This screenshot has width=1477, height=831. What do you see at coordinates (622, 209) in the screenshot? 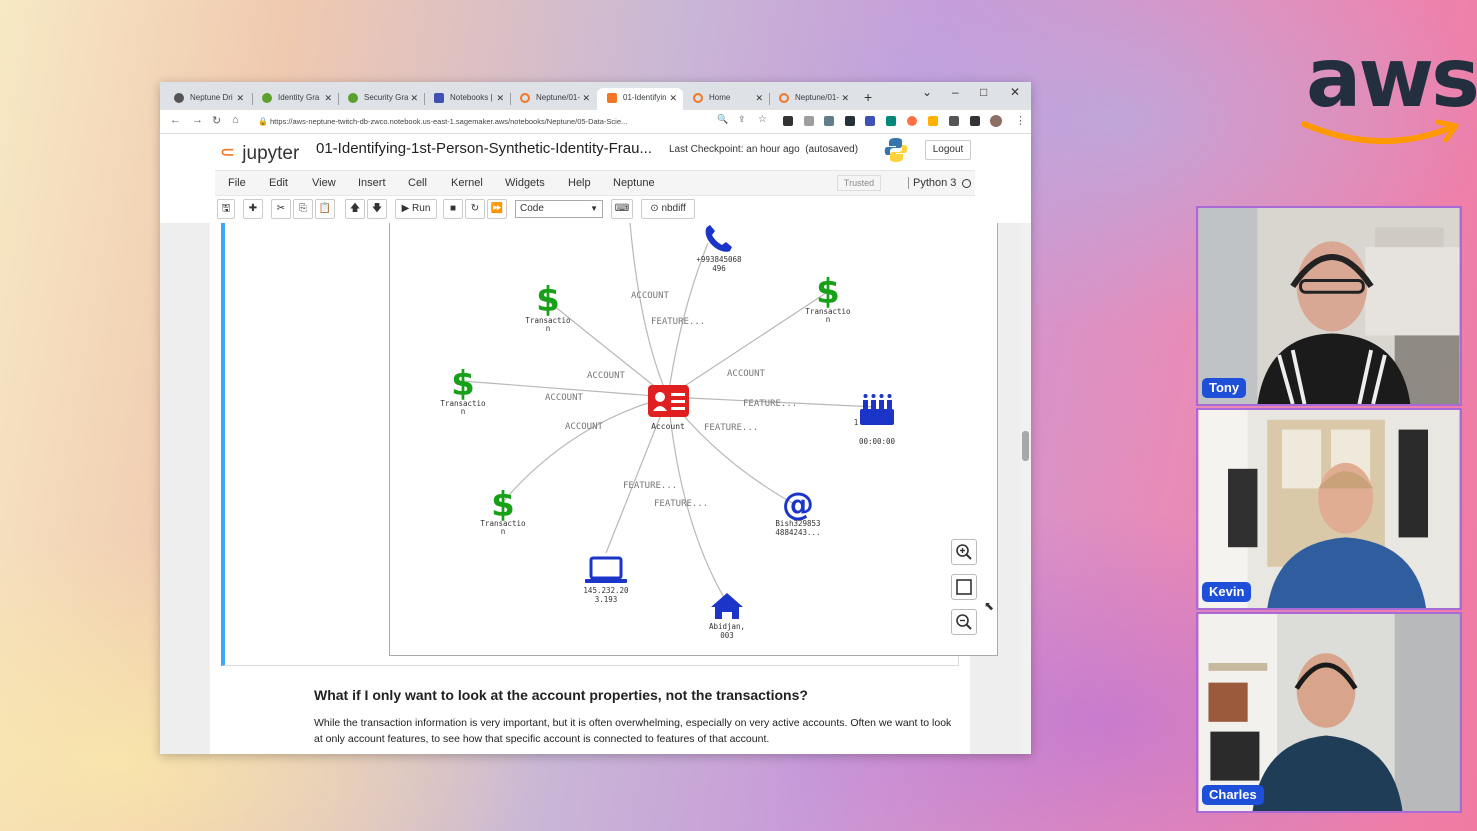
I see `keyboard-icon: ⌨` at bounding box center [622, 209].